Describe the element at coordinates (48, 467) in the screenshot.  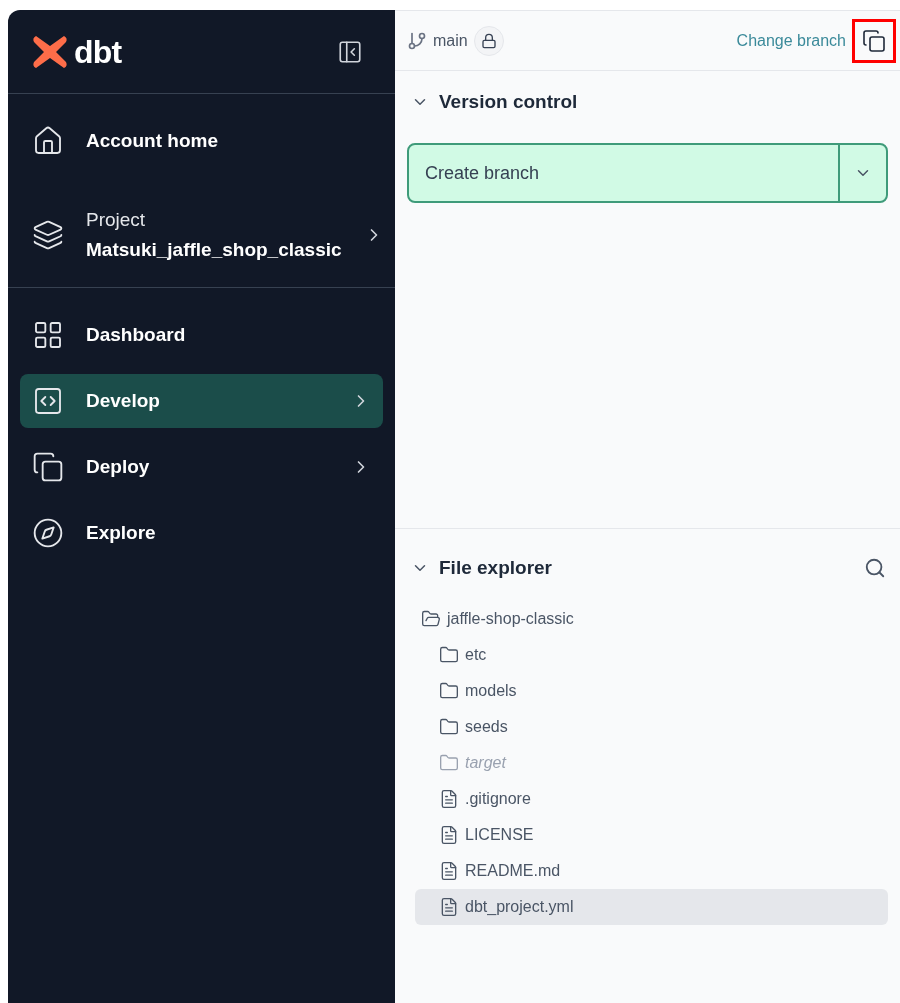
I see `squares-icon` at that location.